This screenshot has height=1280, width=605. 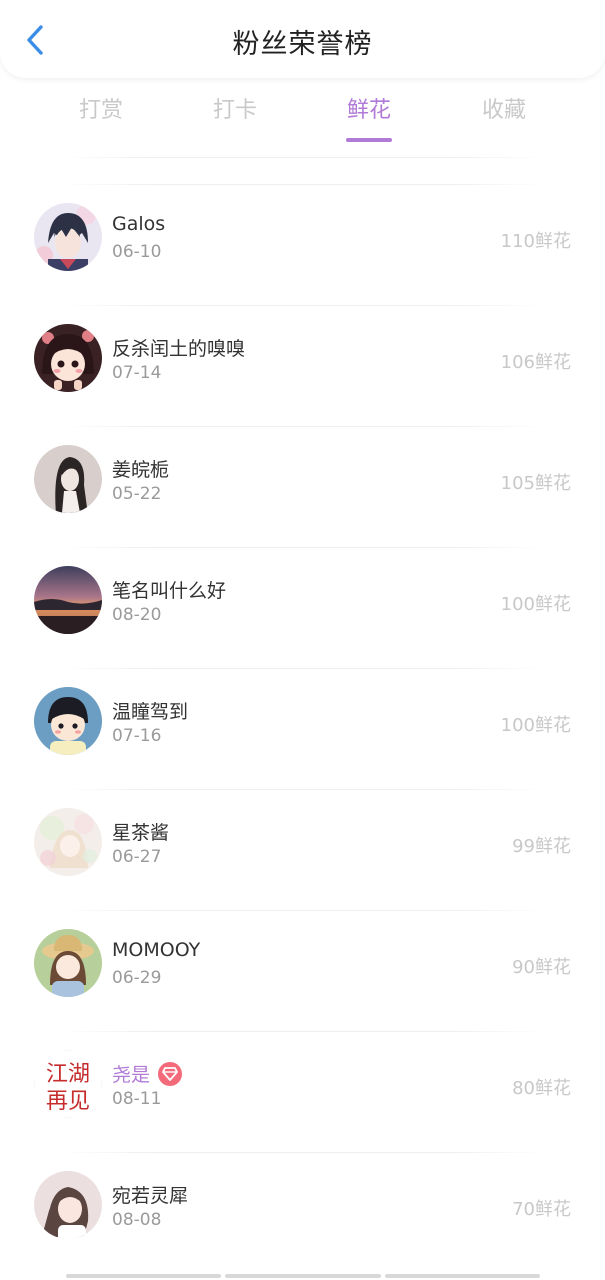 I want to click on pastel-girl-avatar-icon, so click(x=68, y=842).